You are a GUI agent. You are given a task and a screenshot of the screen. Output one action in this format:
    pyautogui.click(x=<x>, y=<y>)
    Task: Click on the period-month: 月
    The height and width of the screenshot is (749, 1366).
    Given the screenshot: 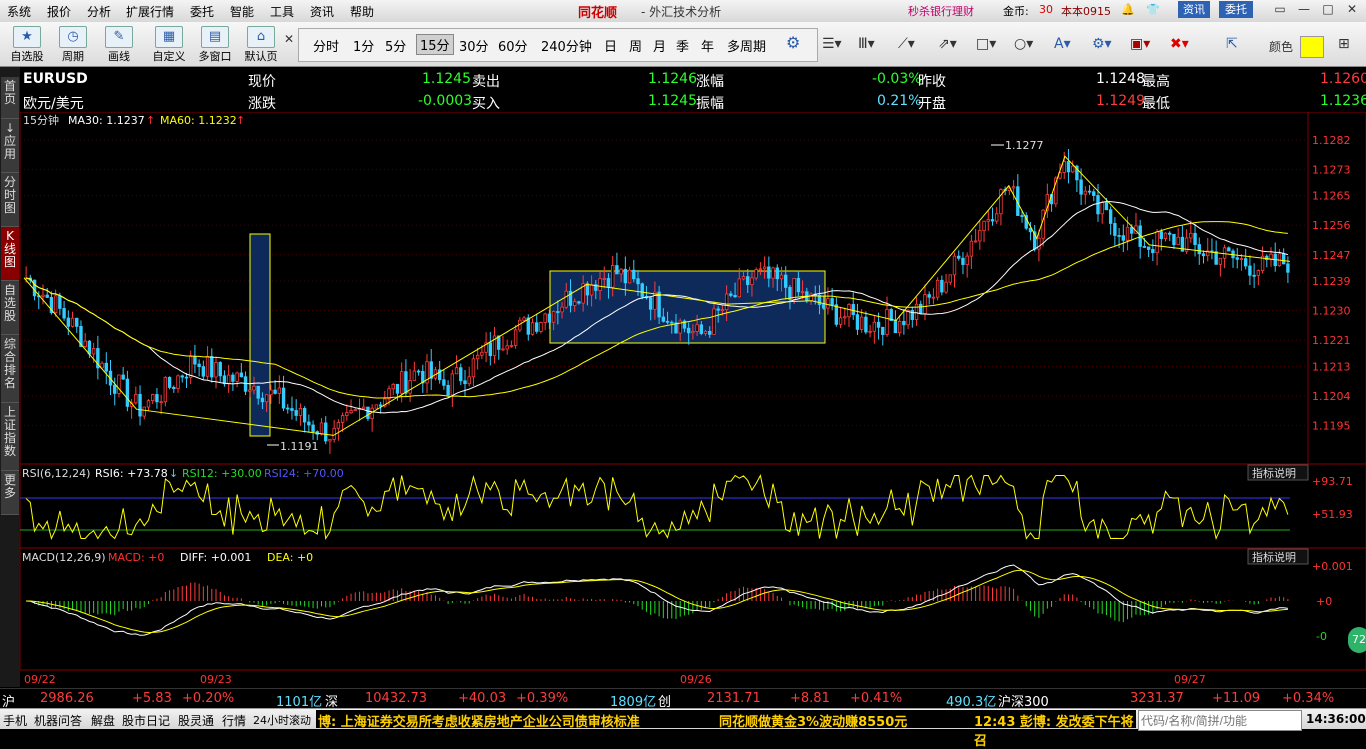 What is the action you would take?
    pyautogui.click(x=659, y=45)
    